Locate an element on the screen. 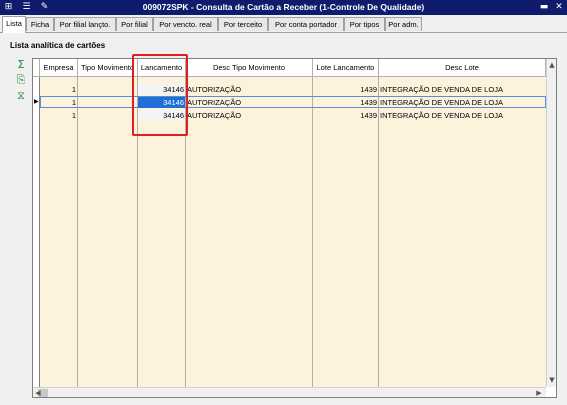 This screenshot has height=405, width=567. tab-por-conta-portador: Por conta portador is located at coordinates (306, 24).